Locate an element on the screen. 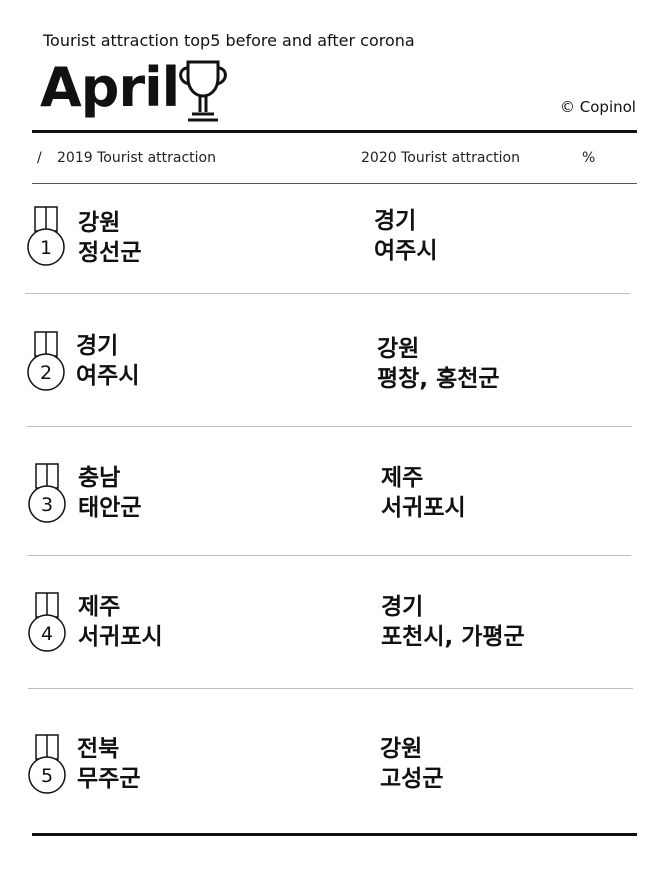 The height and width of the screenshot is (879, 669). attraction-2019: 경기 여주시 is located at coordinates (107, 361).